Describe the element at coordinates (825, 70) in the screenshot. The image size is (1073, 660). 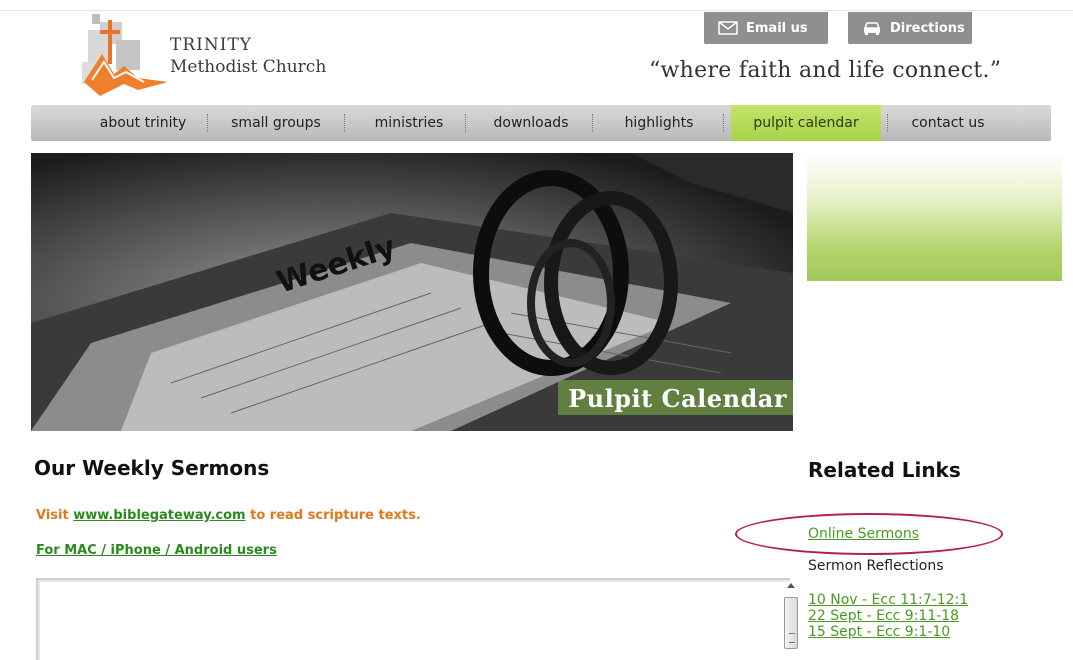
I see `tagline: “where faith and life connect.”` at that location.